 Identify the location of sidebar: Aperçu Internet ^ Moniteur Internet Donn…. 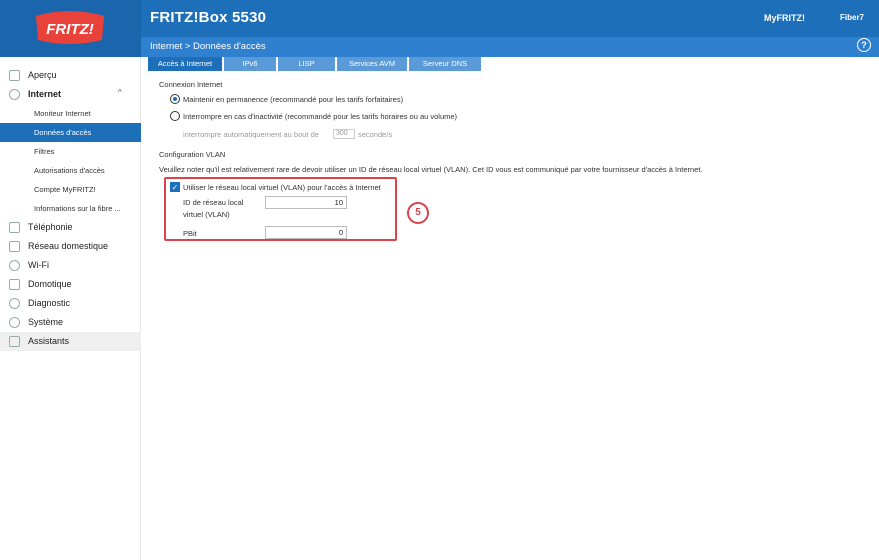
(70, 308).